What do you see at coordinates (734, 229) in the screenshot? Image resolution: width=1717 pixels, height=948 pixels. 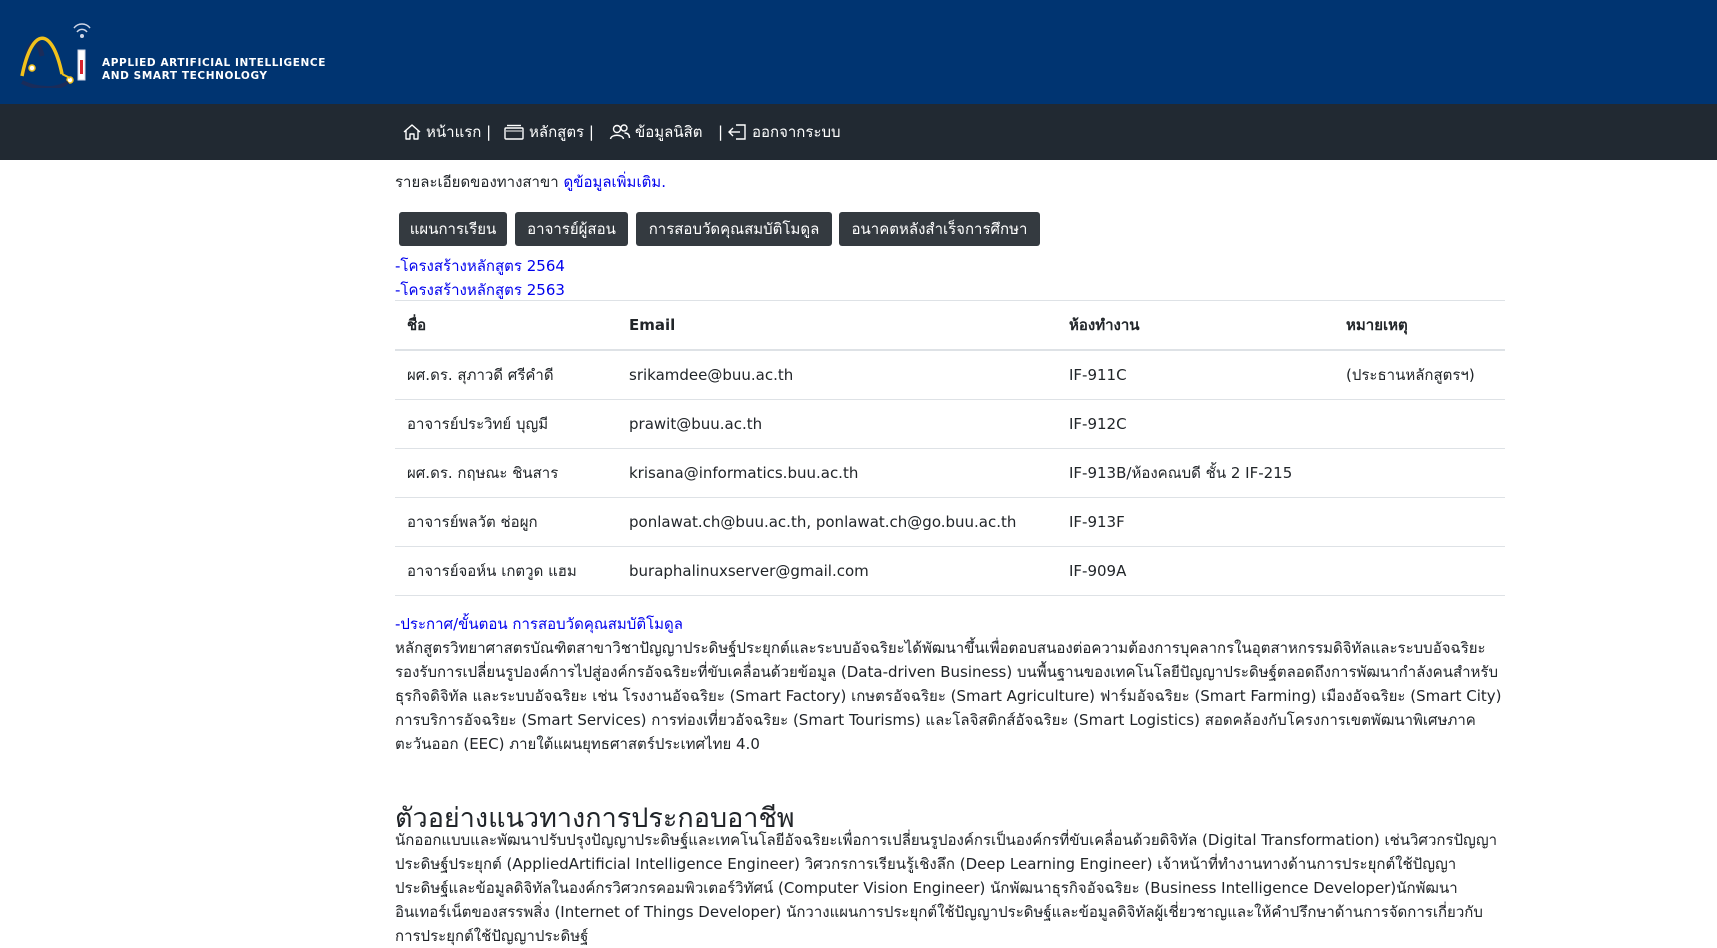 I see `tab-module-exam-button: การสอบวัดคุณสมบัติโมดูล` at bounding box center [734, 229].